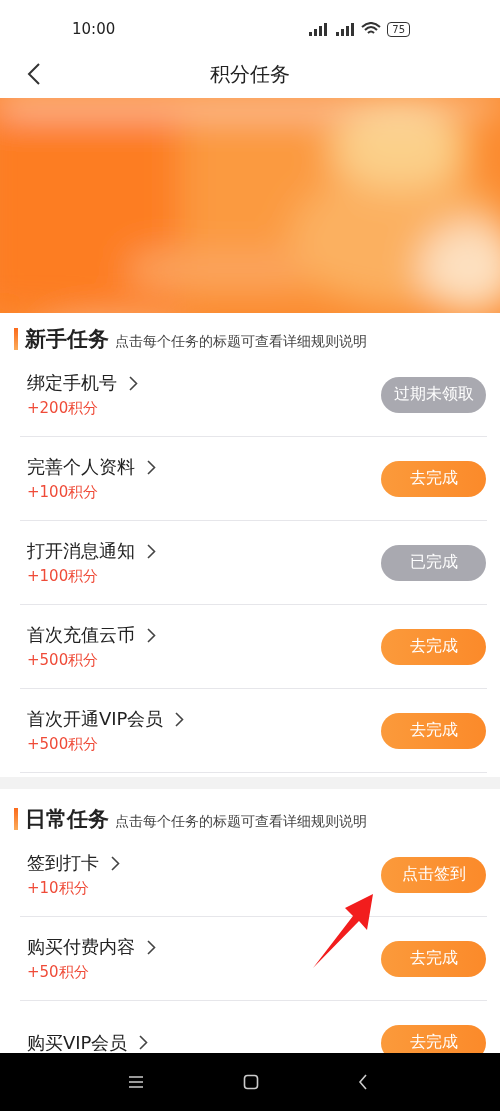 This screenshot has width=500, height=1111. What do you see at coordinates (371, 29) in the screenshot?
I see `wifi-icon` at bounding box center [371, 29].